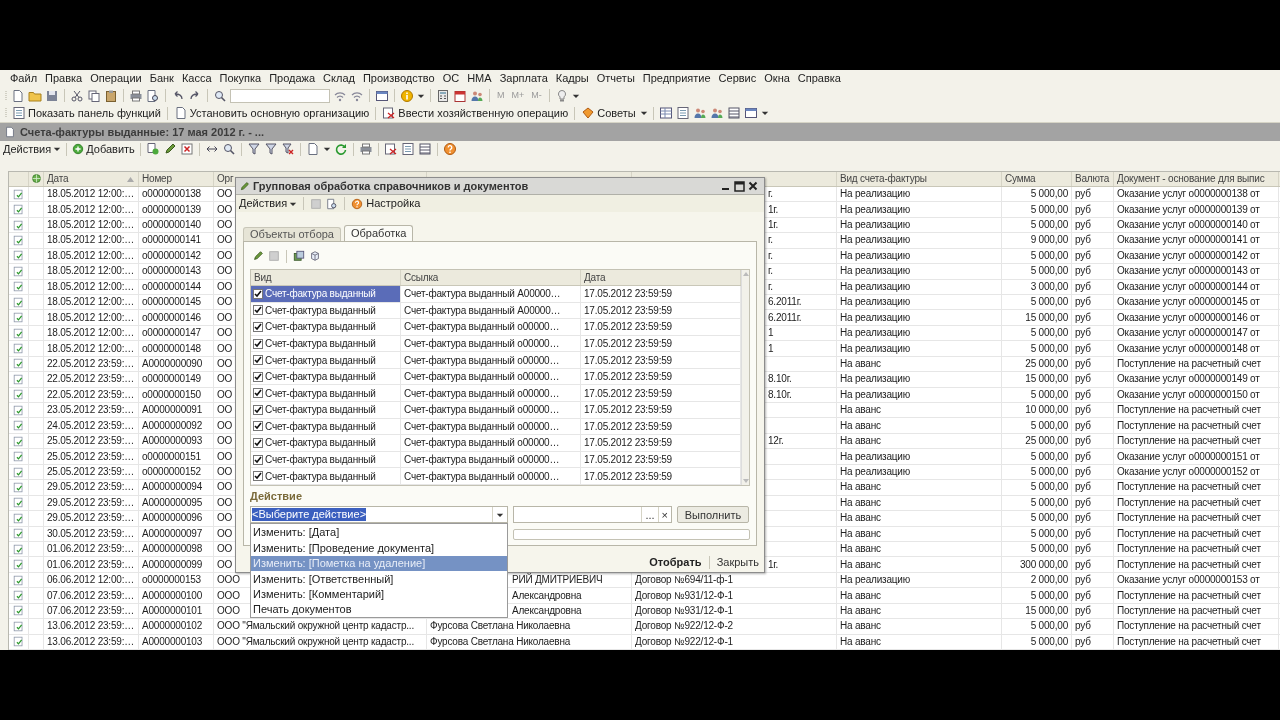 This screenshot has height=720, width=1280. Describe the element at coordinates (883, 179) in the screenshot. I see `column-header: Вид счета-фактуры` at that location.